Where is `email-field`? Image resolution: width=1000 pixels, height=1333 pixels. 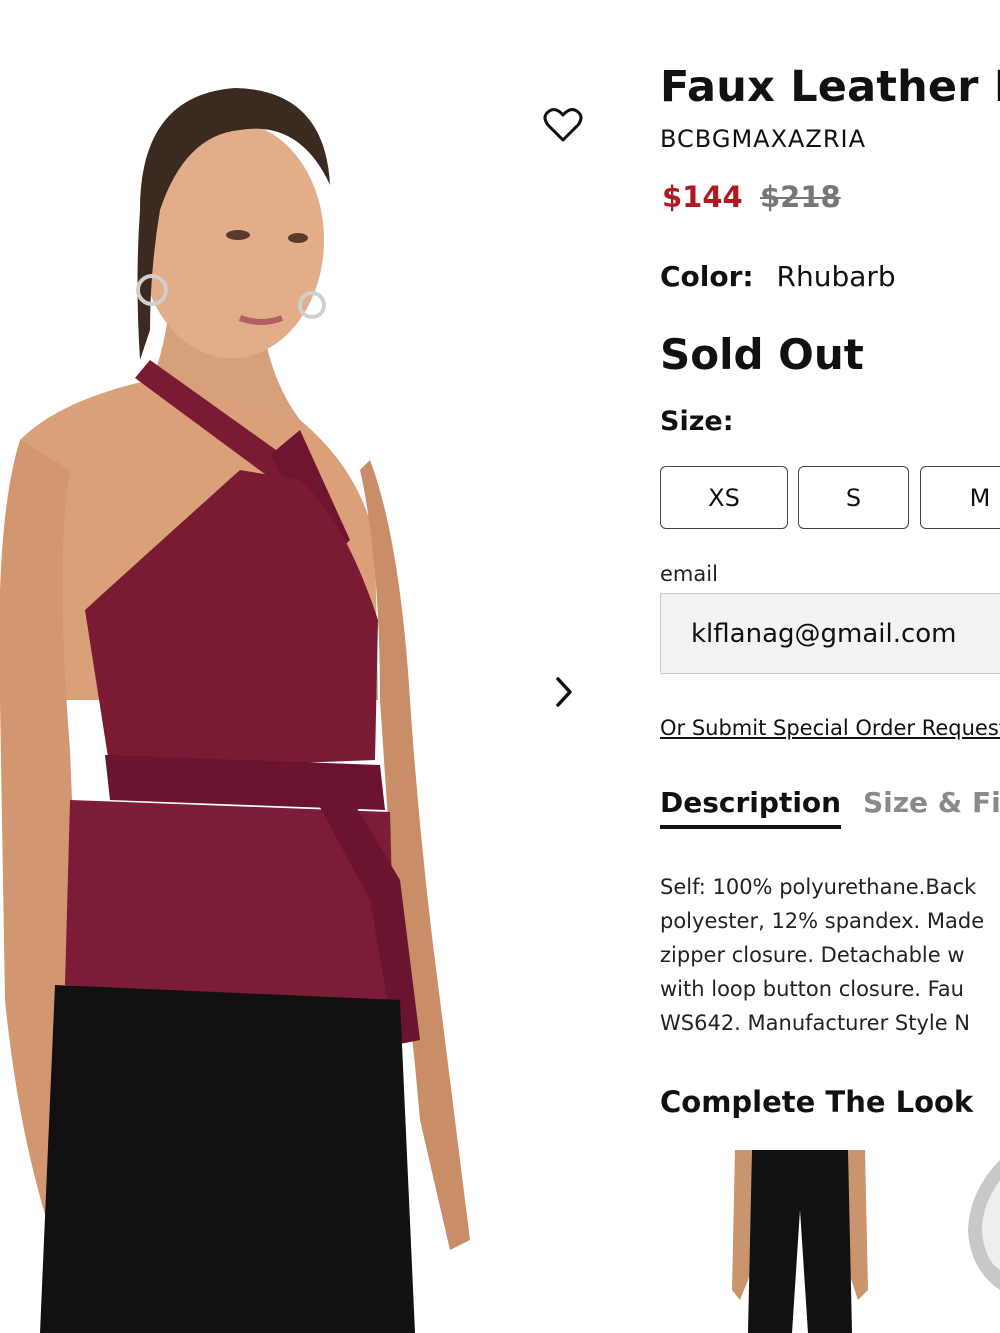
email-field is located at coordinates (830, 633).